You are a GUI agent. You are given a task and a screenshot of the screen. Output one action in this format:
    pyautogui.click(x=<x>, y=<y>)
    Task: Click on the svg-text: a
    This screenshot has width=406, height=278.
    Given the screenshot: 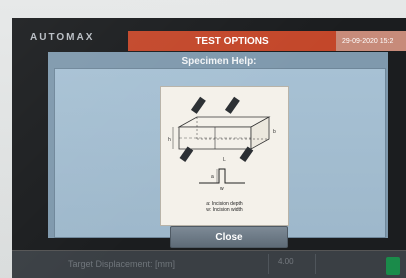 What is the action you would take?
    pyautogui.click(x=212, y=177)
    